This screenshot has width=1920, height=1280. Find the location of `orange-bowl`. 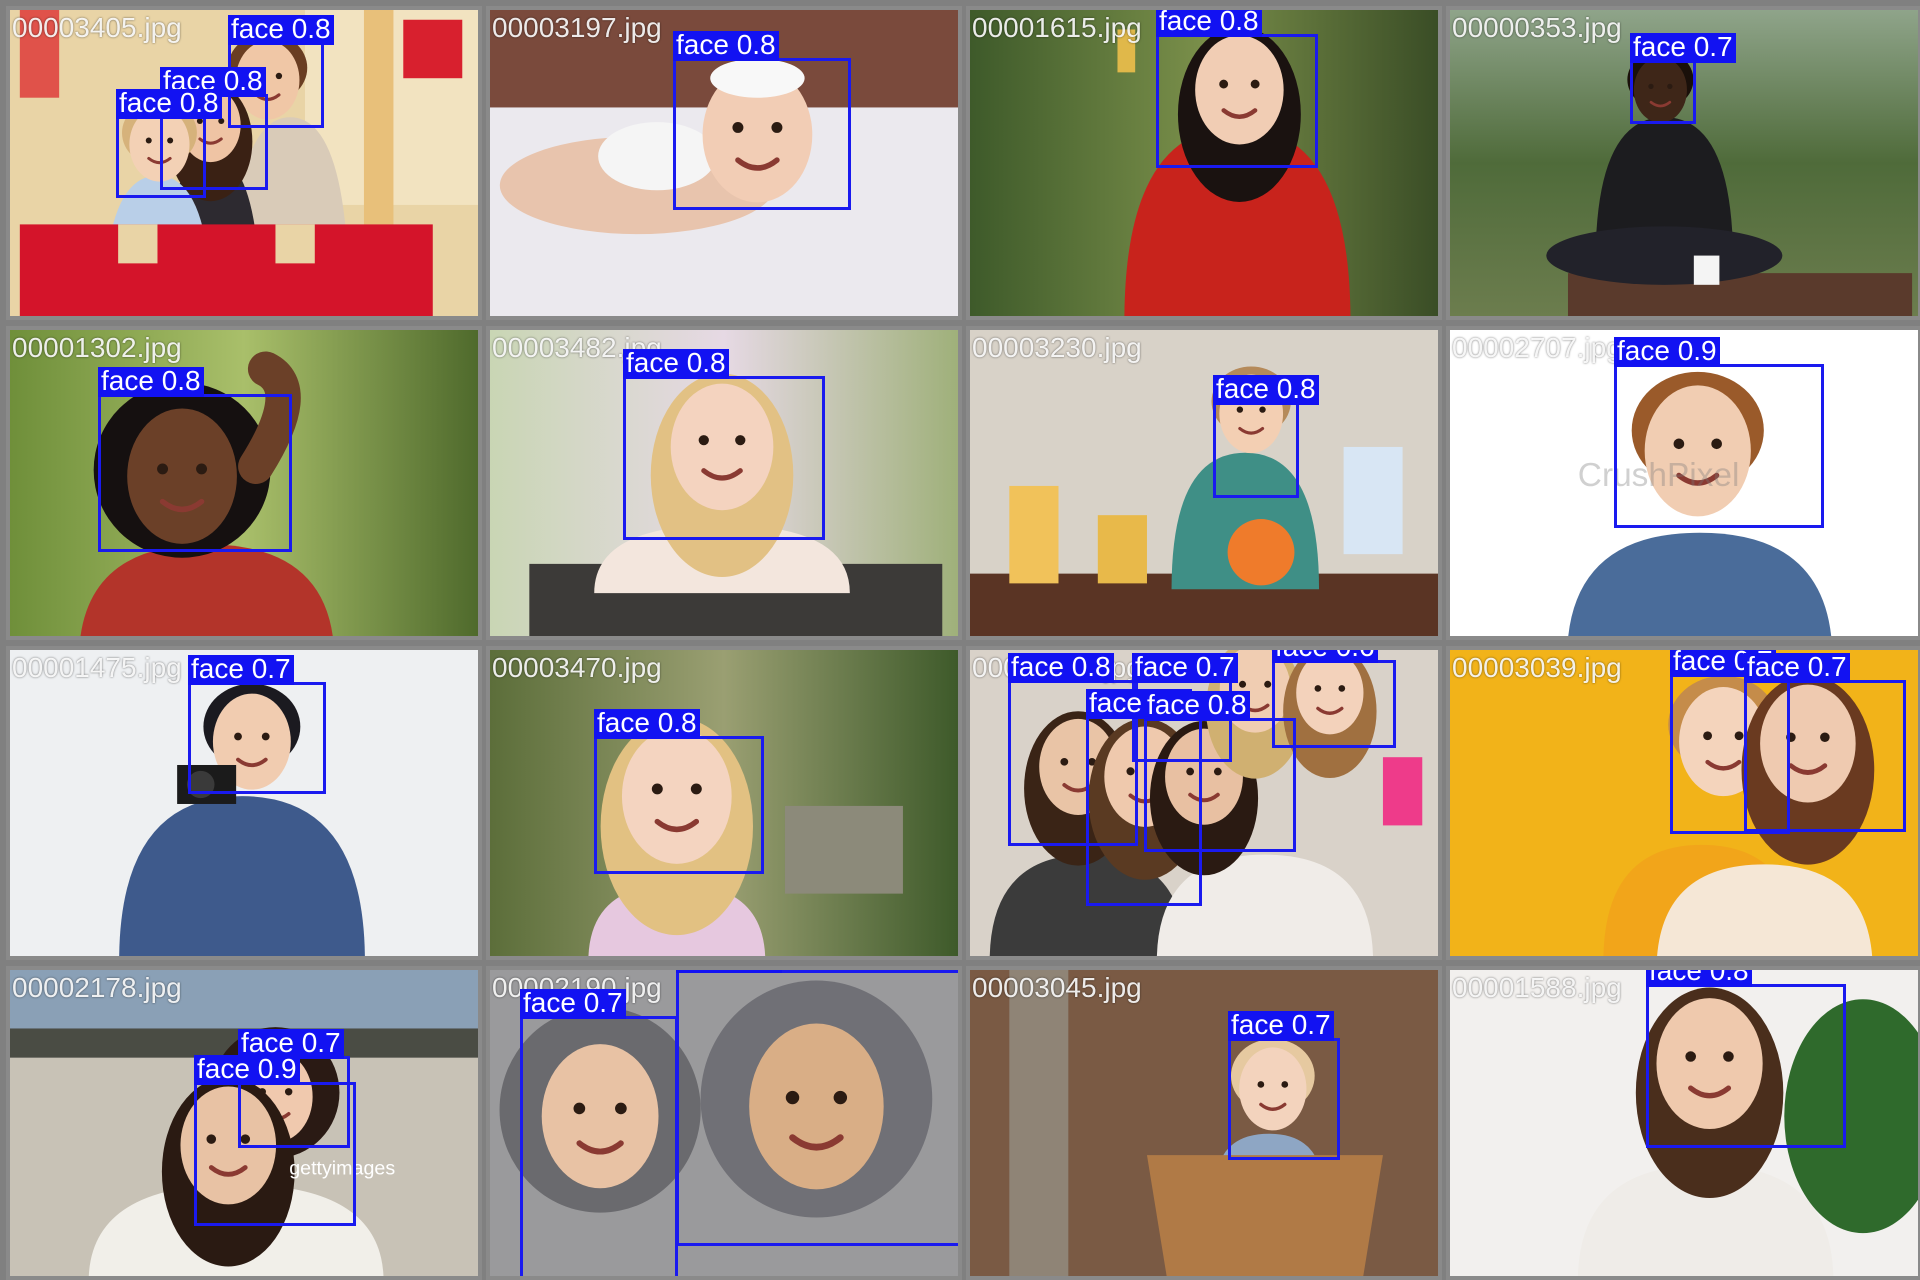

orange-bowl is located at coordinates (1261, 552).